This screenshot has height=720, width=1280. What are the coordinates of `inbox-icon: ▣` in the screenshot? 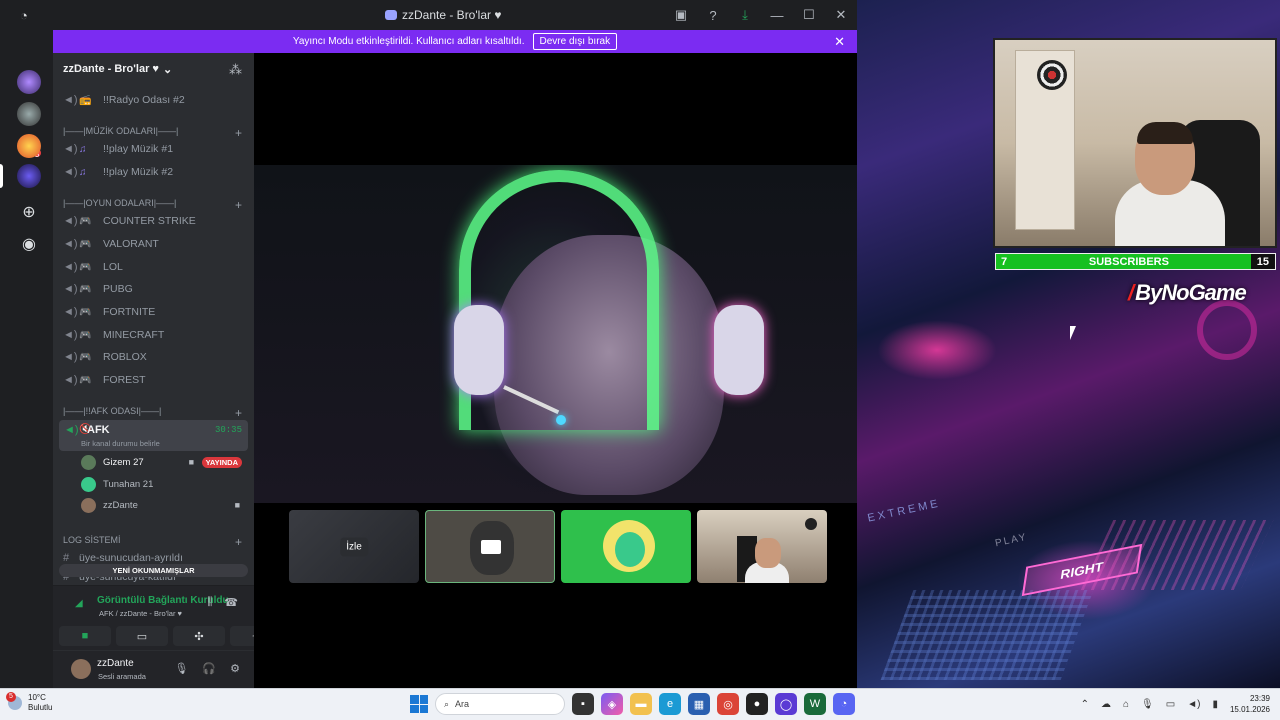 It's located at (681, 15).